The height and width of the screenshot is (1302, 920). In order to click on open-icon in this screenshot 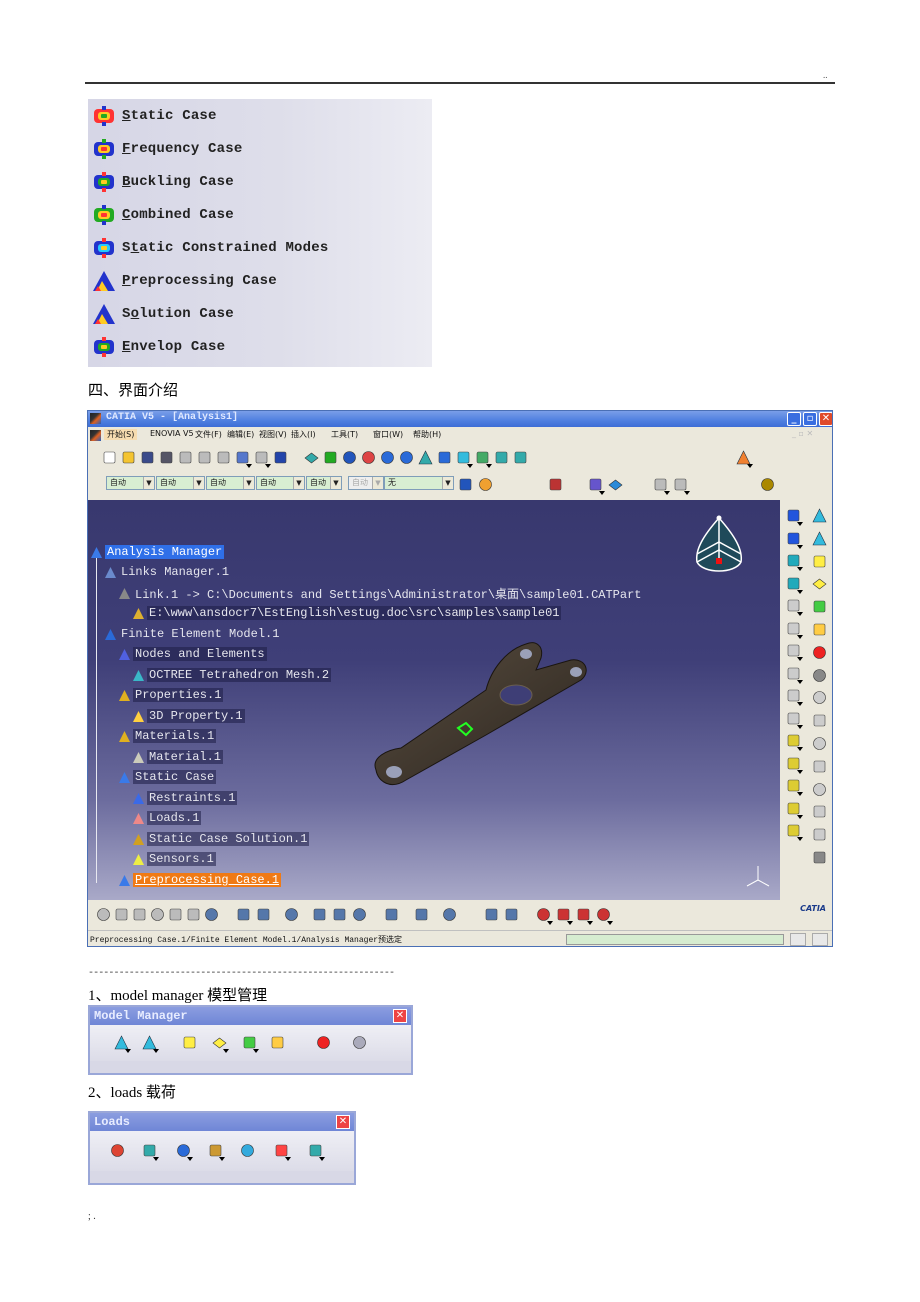, I will do `click(128, 457)`.